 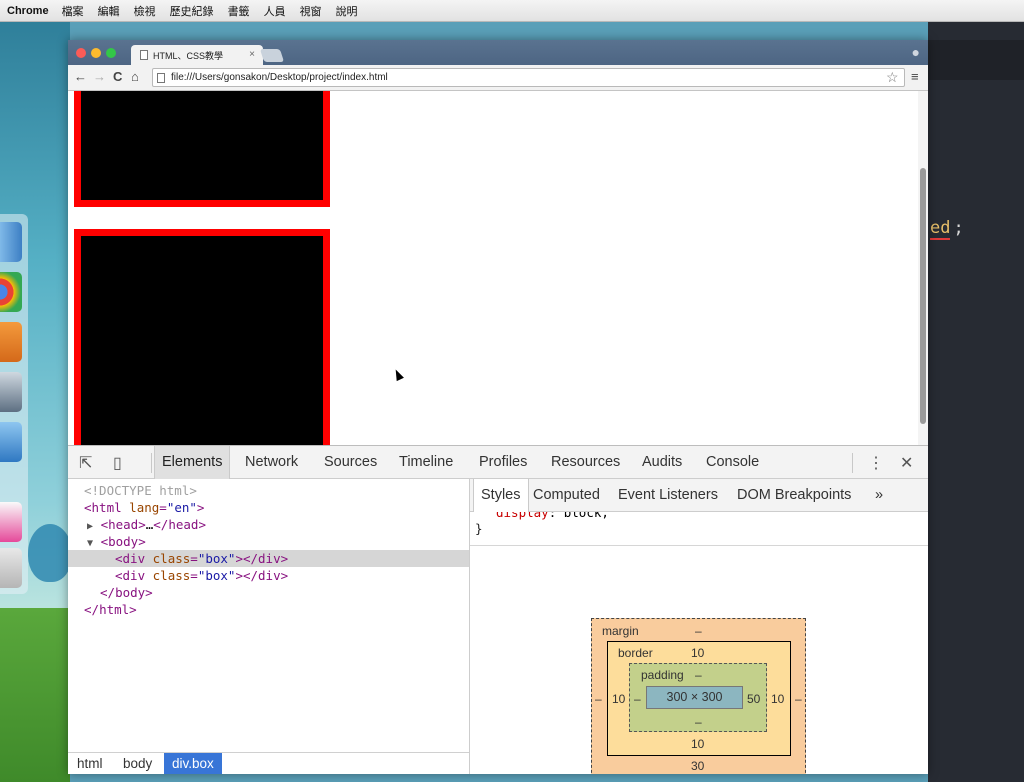 What do you see at coordinates (479, 528) in the screenshot?
I see `css-rule-close: }` at bounding box center [479, 528].